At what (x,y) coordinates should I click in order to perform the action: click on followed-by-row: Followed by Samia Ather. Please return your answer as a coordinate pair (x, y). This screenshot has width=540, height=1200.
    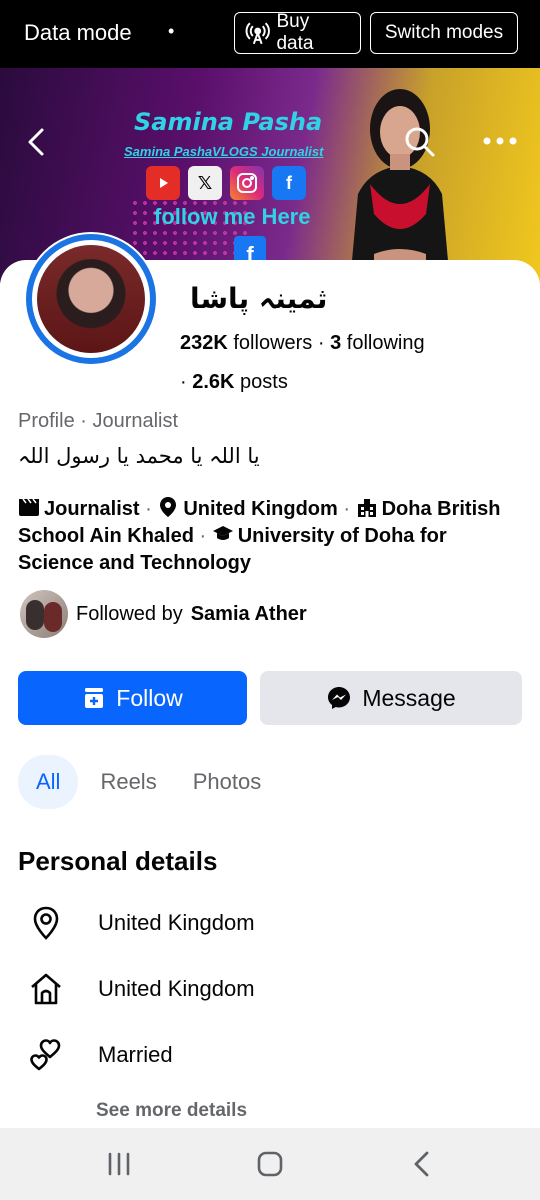
    Looking at the image, I should click on (163, 614).